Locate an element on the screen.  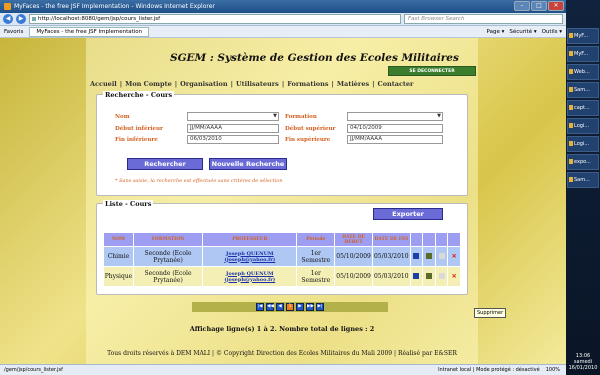
maximize-button: □ is located at coordinates (539, 6).